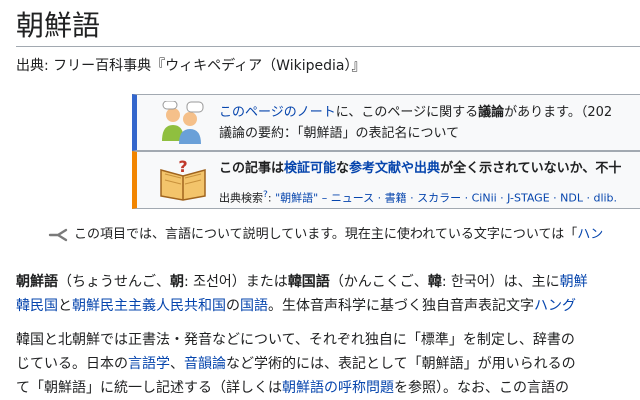  What do you see at coordinates (338, 388) in the screenshot?
I see `naming-dispute-link: 朝鮮語の呼称問題` at bounding box center [338, 388].